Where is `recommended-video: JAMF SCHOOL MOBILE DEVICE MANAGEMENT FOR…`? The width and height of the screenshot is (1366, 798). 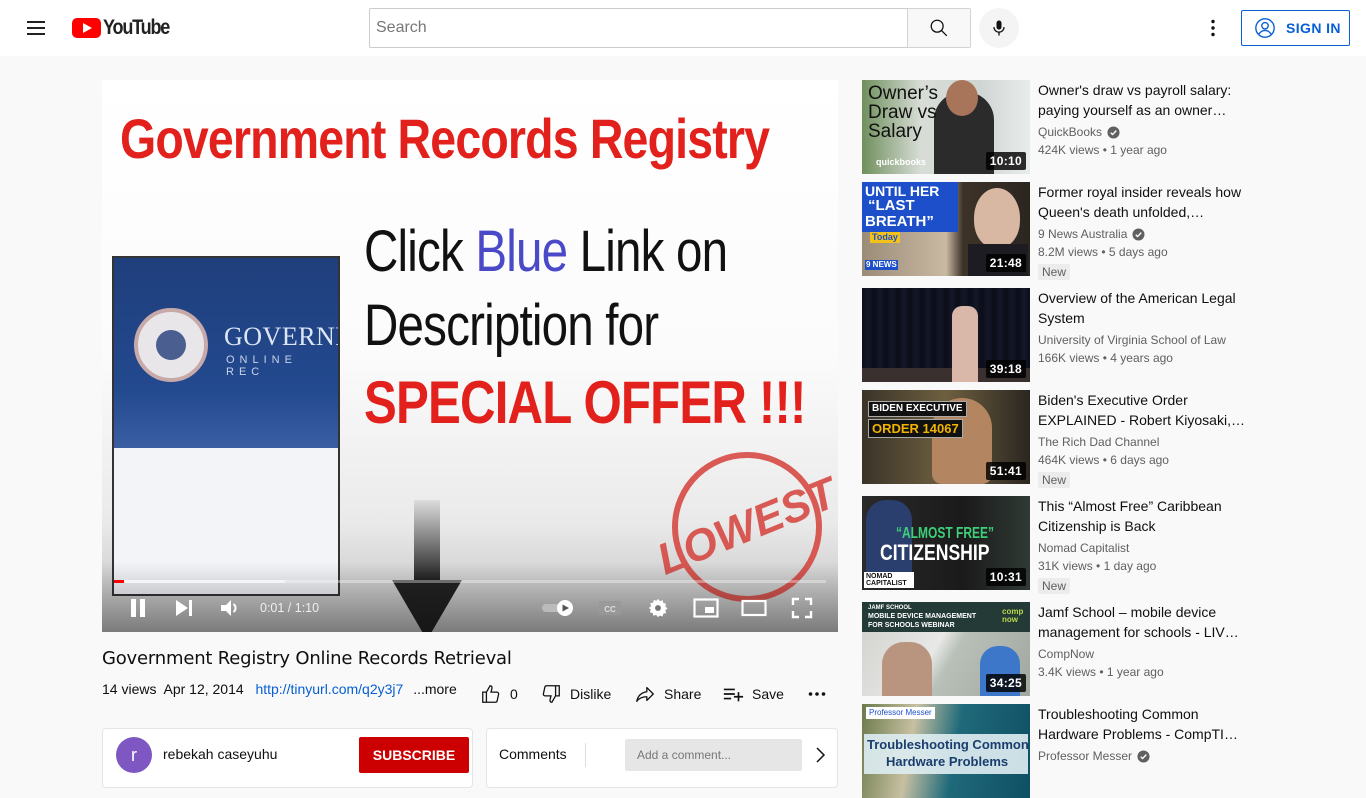 recommended-video: JAMF SCHOOL MOBILE DEVICE MANAGEMENT FOR… is located at coordinates (1057, 649).